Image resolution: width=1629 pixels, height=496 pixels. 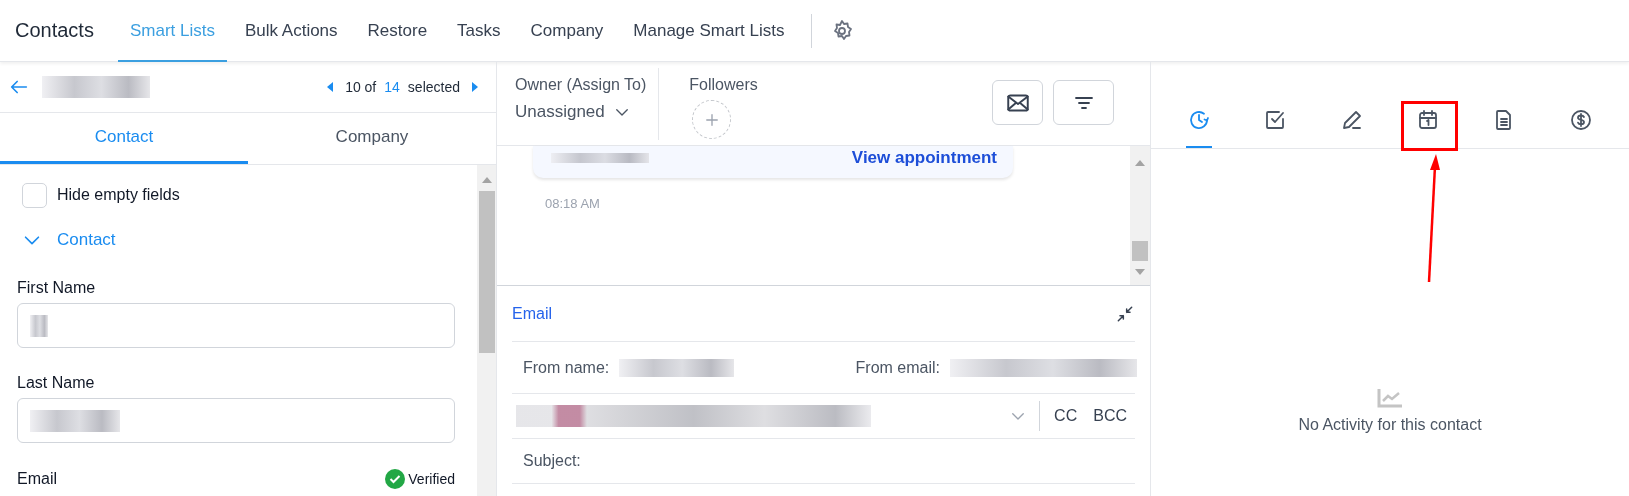 What do you see at coordinates (395, 479) in the screenshot?
I see `check-circle-icon` at bounding box center [395, 479].